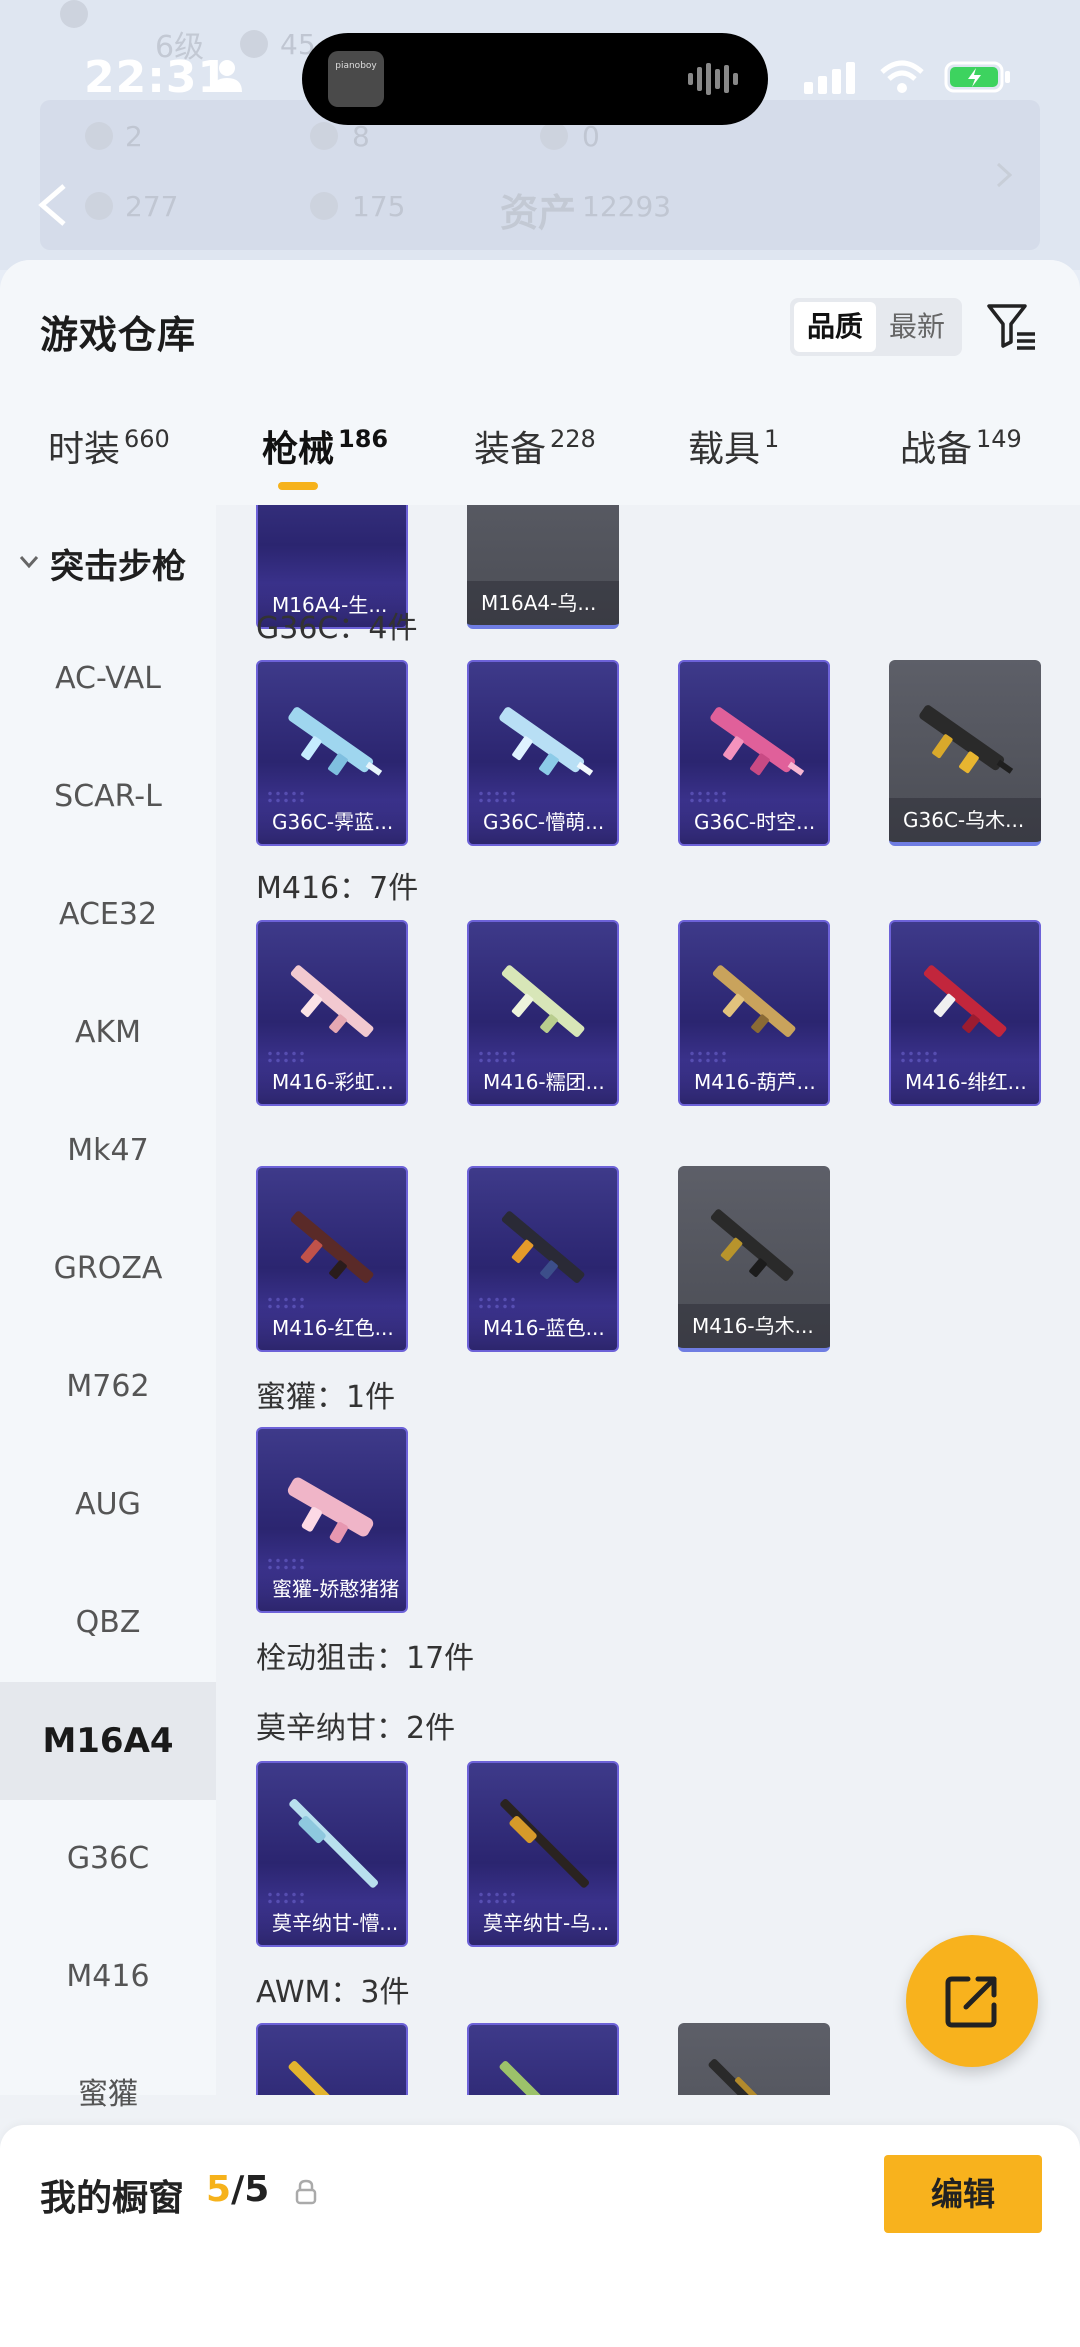  I want to click on sidebar-item-scar-l: SCAR-L, so click(108, 797).